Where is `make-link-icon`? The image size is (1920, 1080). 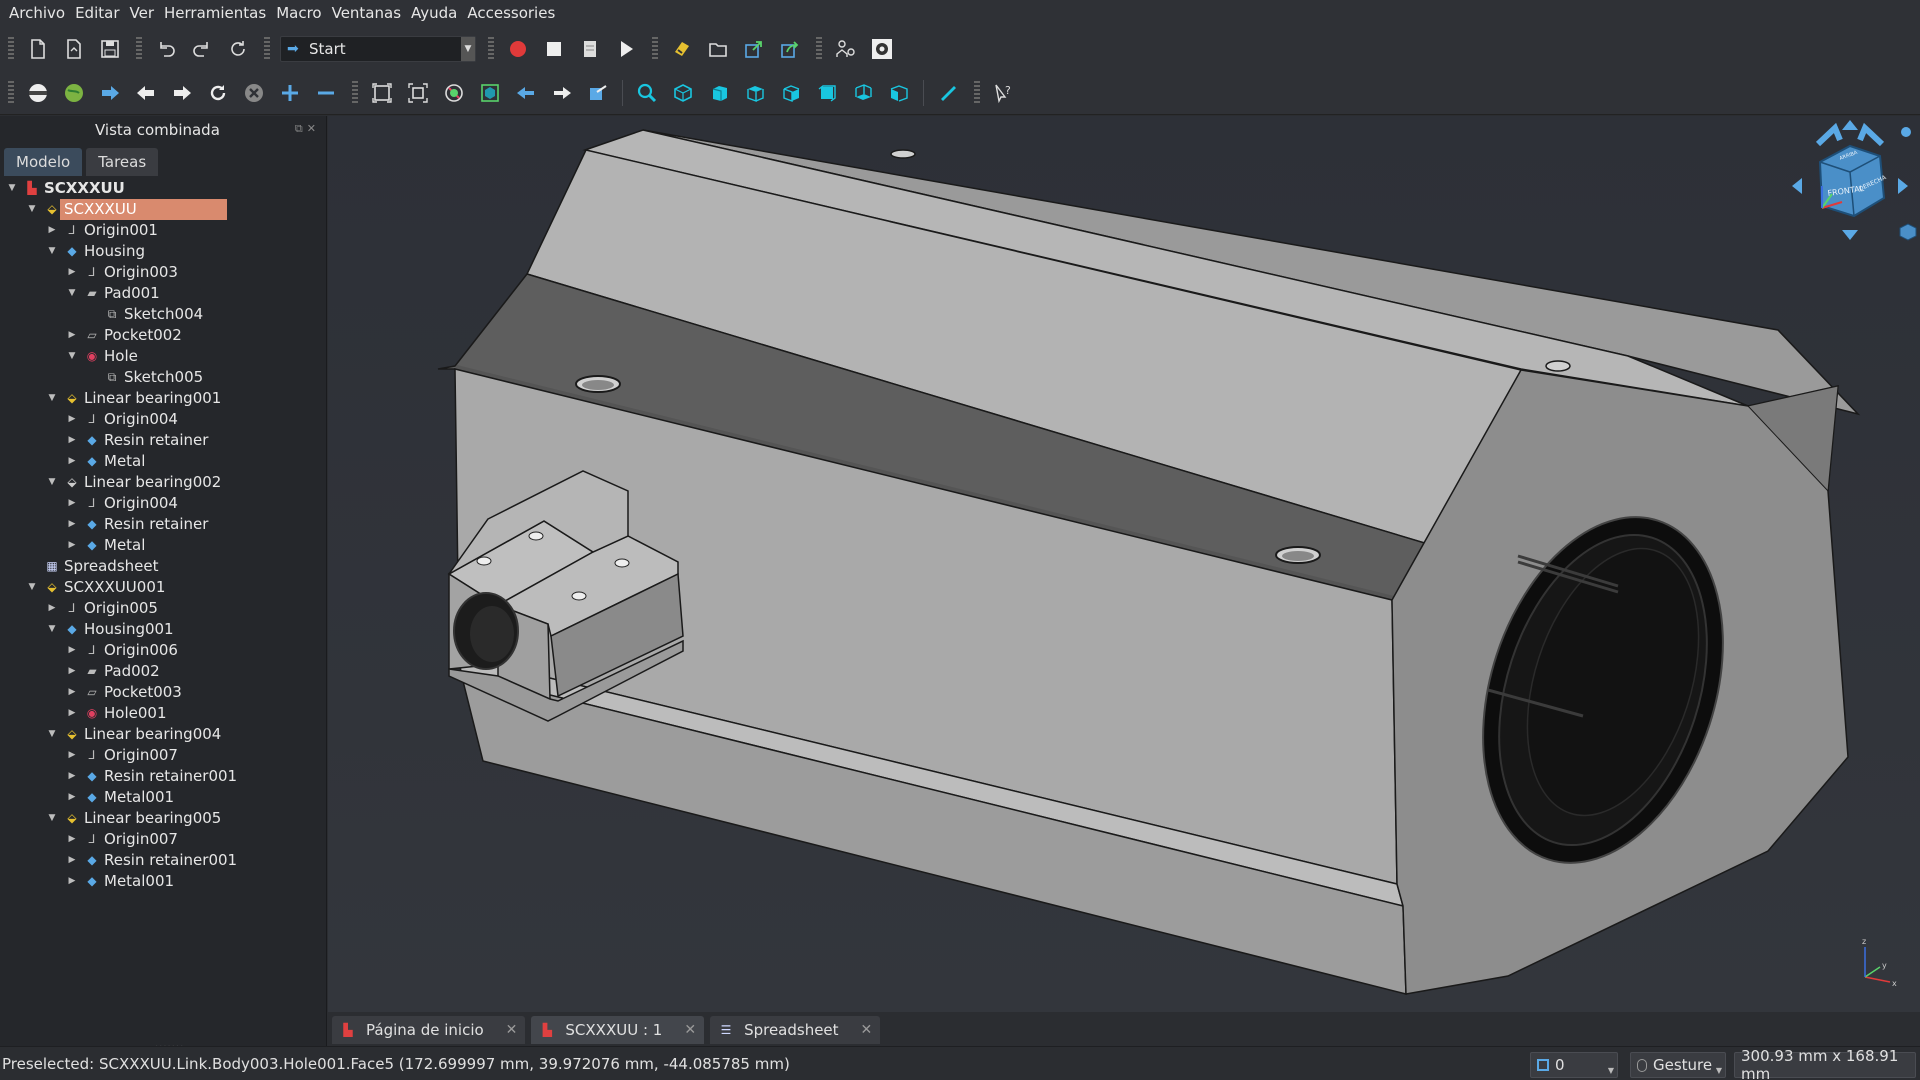 make-link-icon is located at coordinates (682, 49).